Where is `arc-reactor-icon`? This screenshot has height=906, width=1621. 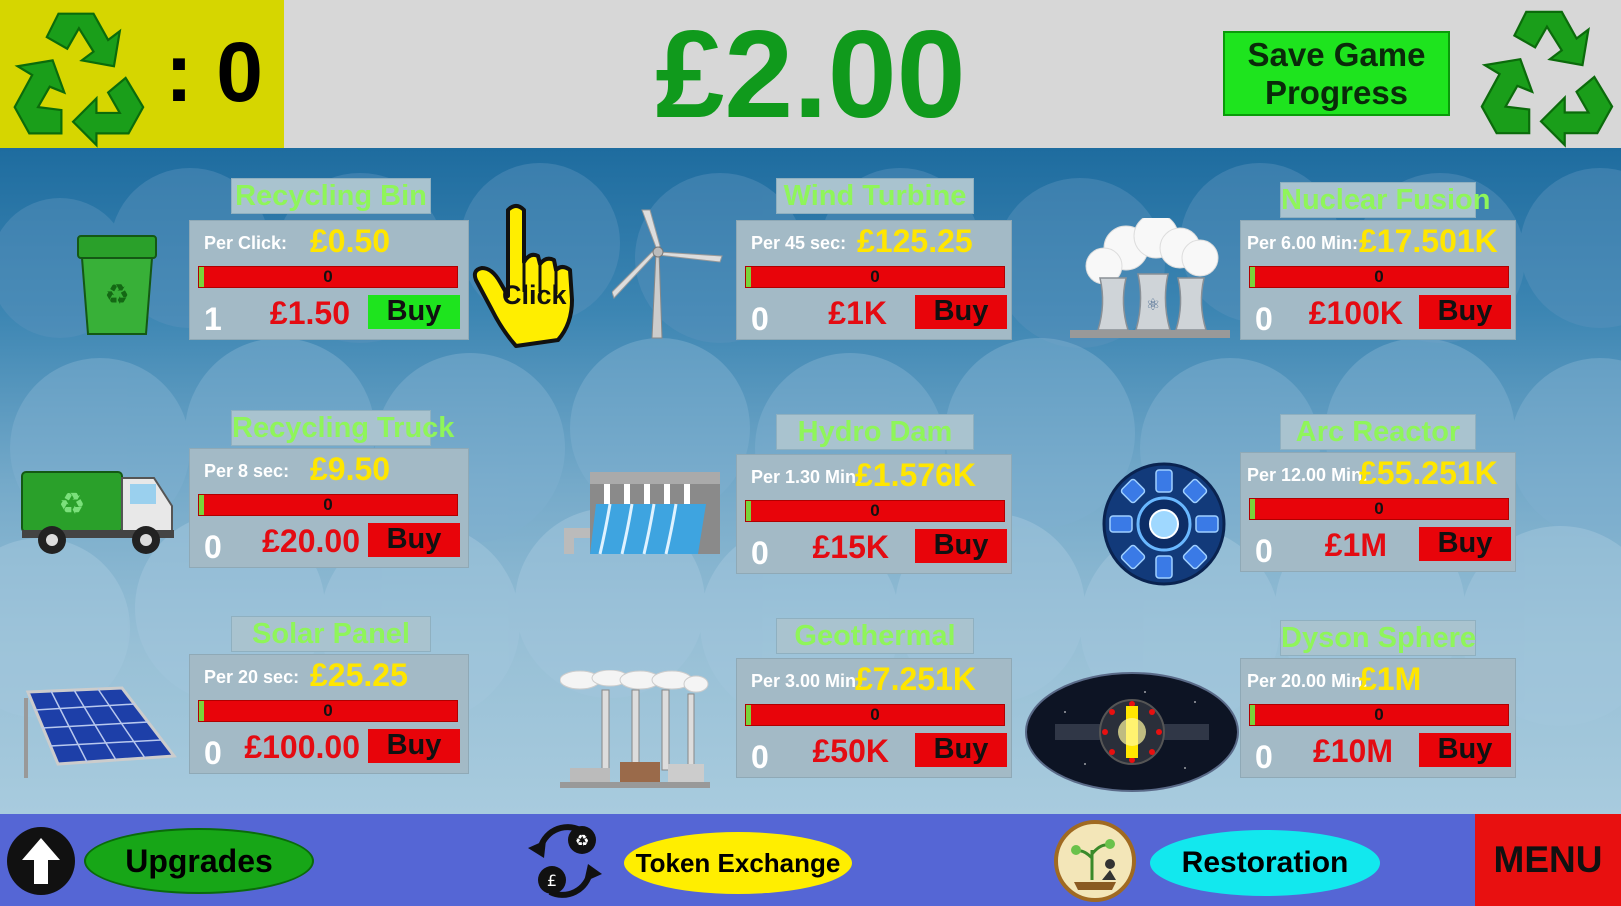
arc-reactor-icon is located at coordinates (1164, 524).